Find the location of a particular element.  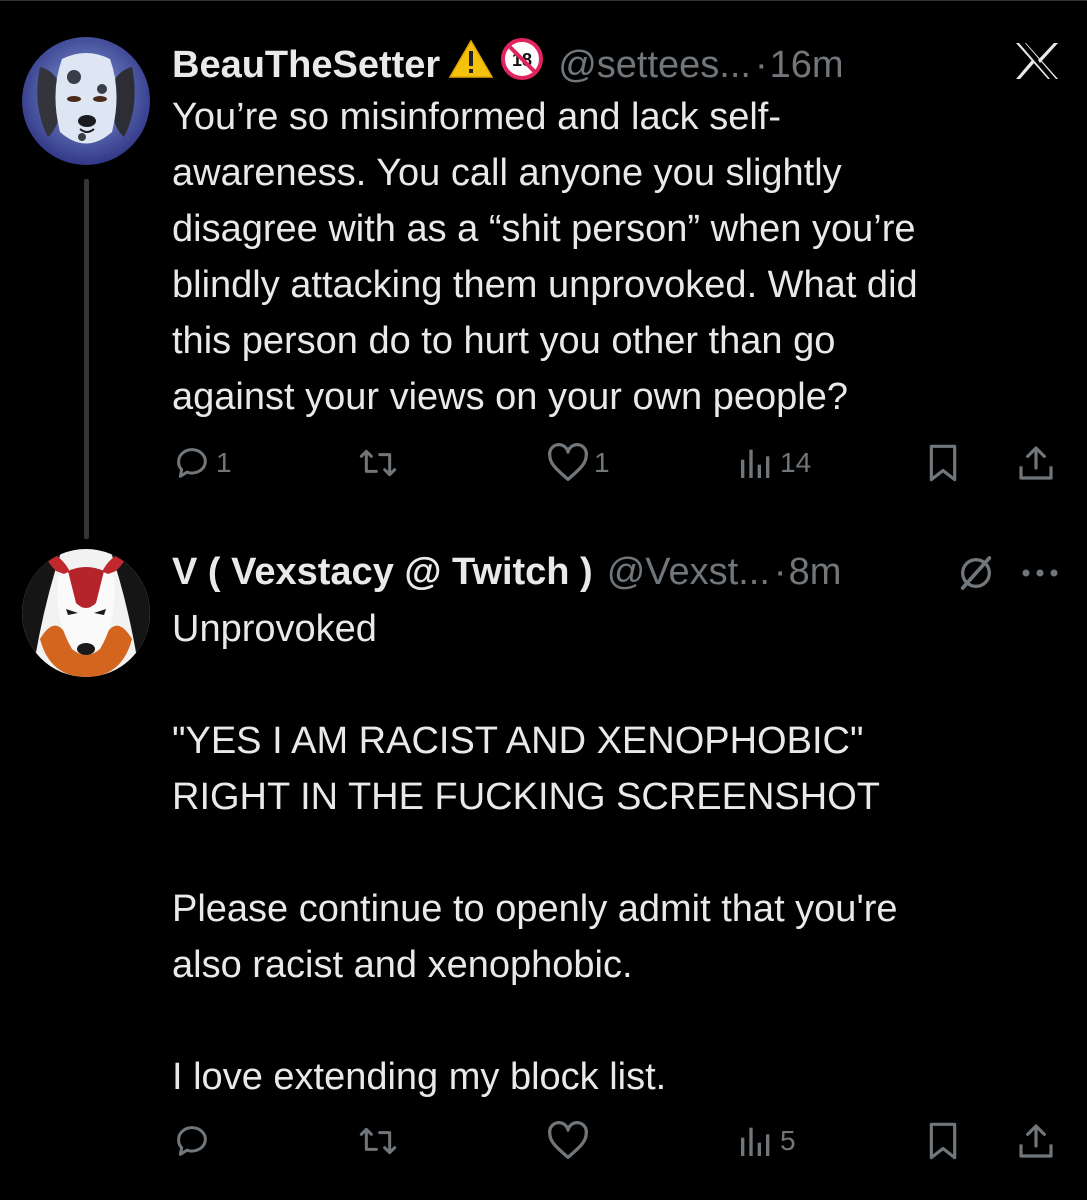

grok-icon is located at coordinates (976, 573).